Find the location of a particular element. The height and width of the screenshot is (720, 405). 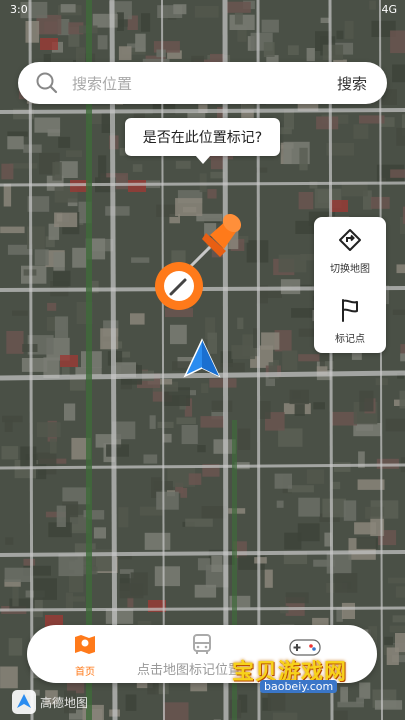

location-target-icon is located at coordinates (179, 286).